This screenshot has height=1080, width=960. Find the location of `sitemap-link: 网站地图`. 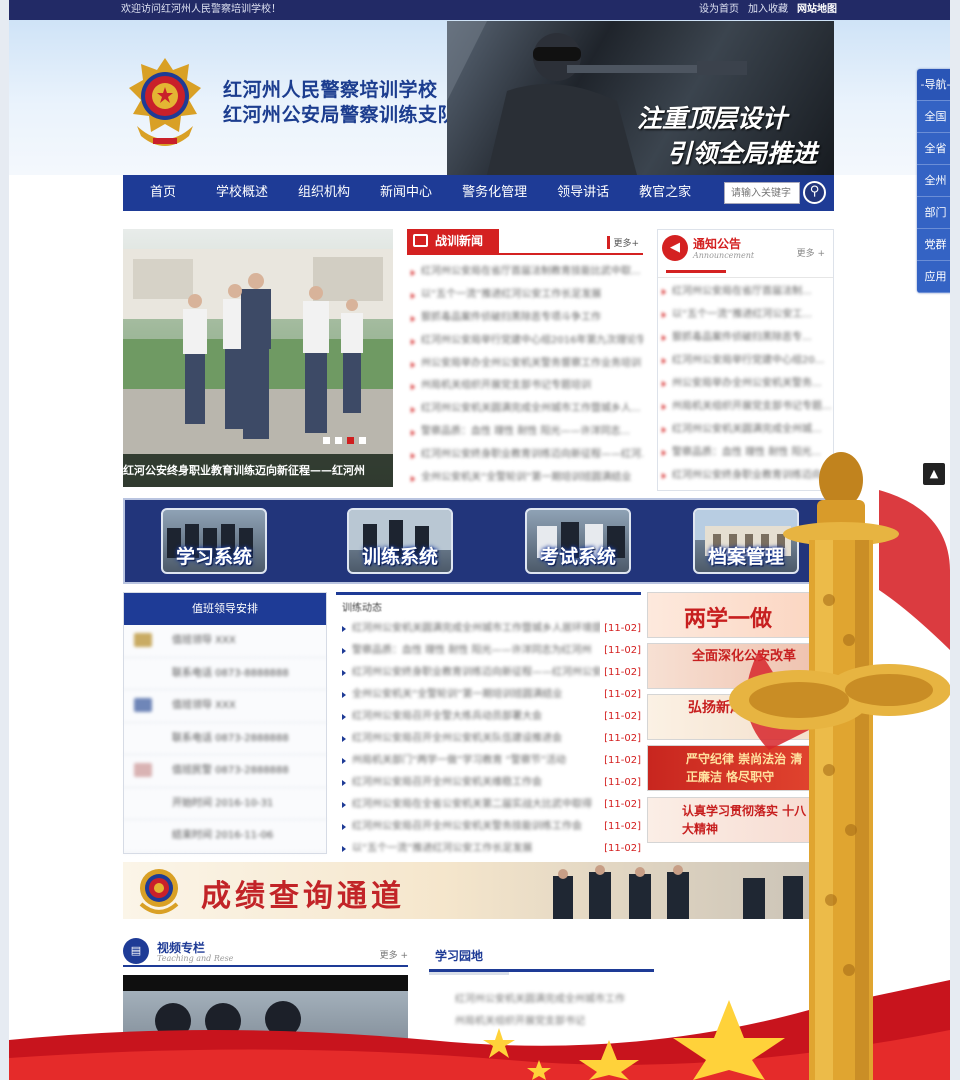

sitemap-link: 网站地图 is located at coordinates (817, 10).